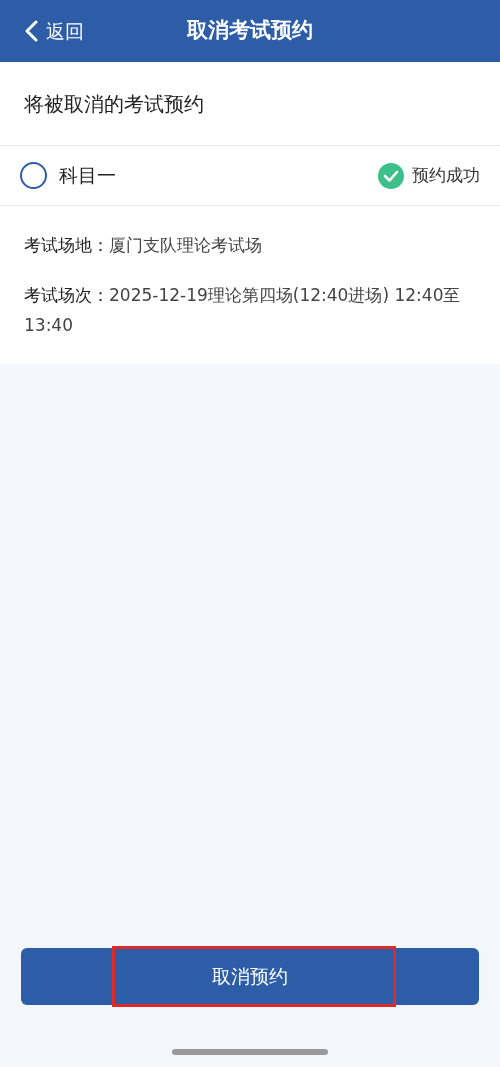 Image resolution: width=500 pixels, height=1067 pixels. What do you see at coordinates (243, 310) in the screenshot?
I see `detail-text: 考试场次：2025-12-19理论第四场(12:40进场) 12:40至13:40` at bounding box center [243, 310].